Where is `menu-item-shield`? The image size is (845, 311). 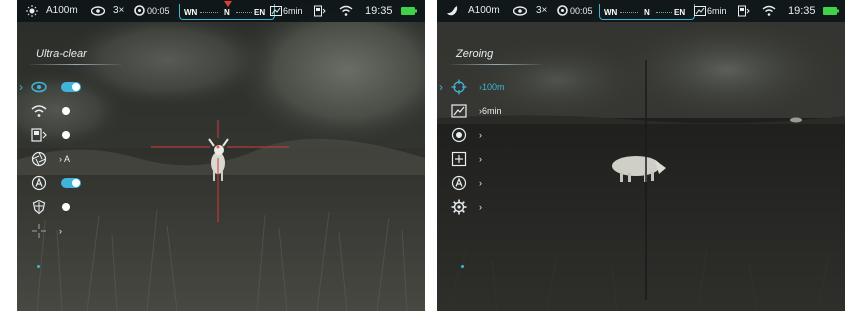
menu-item-shield is located at coordinates (77, 207).